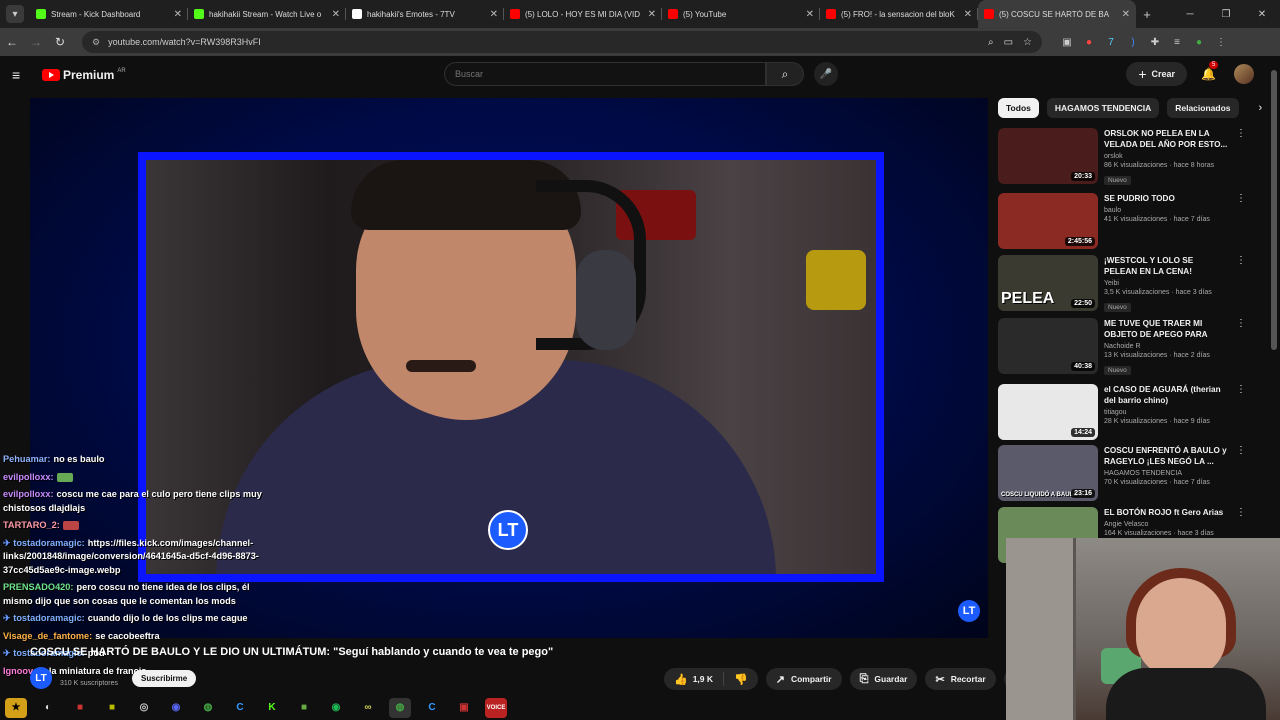  Describe the element at coordinates (785, 74) in the screenshot. I see `search-button: ⌕` at that location.